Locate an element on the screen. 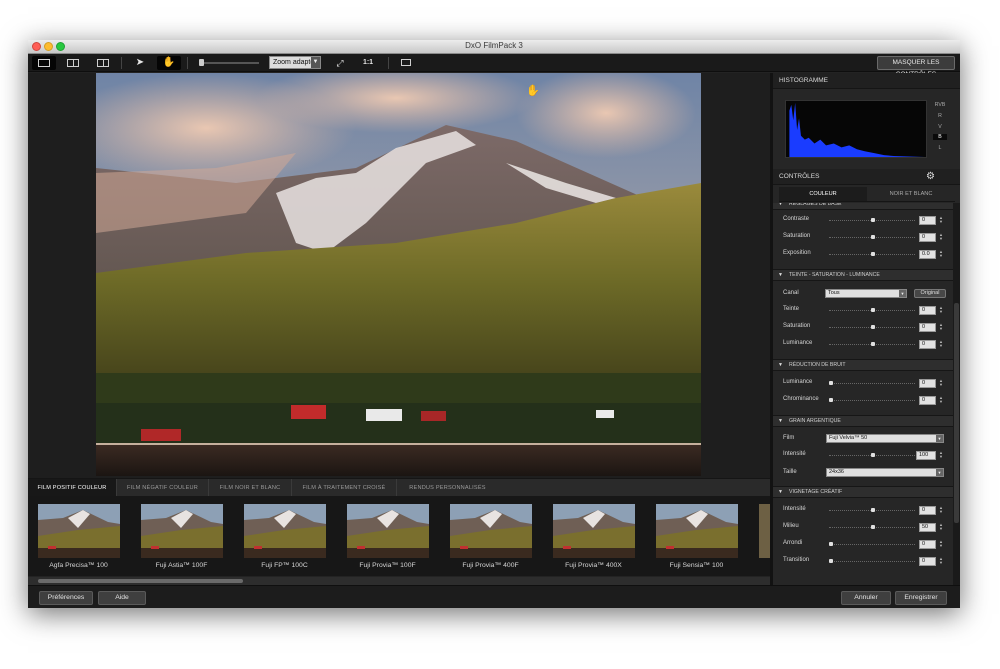 This screenshot has width=1000, height=669. section-header: TEINTE - SATURATION - LUMINANCE ▼ is located at coordinates (863, 275).